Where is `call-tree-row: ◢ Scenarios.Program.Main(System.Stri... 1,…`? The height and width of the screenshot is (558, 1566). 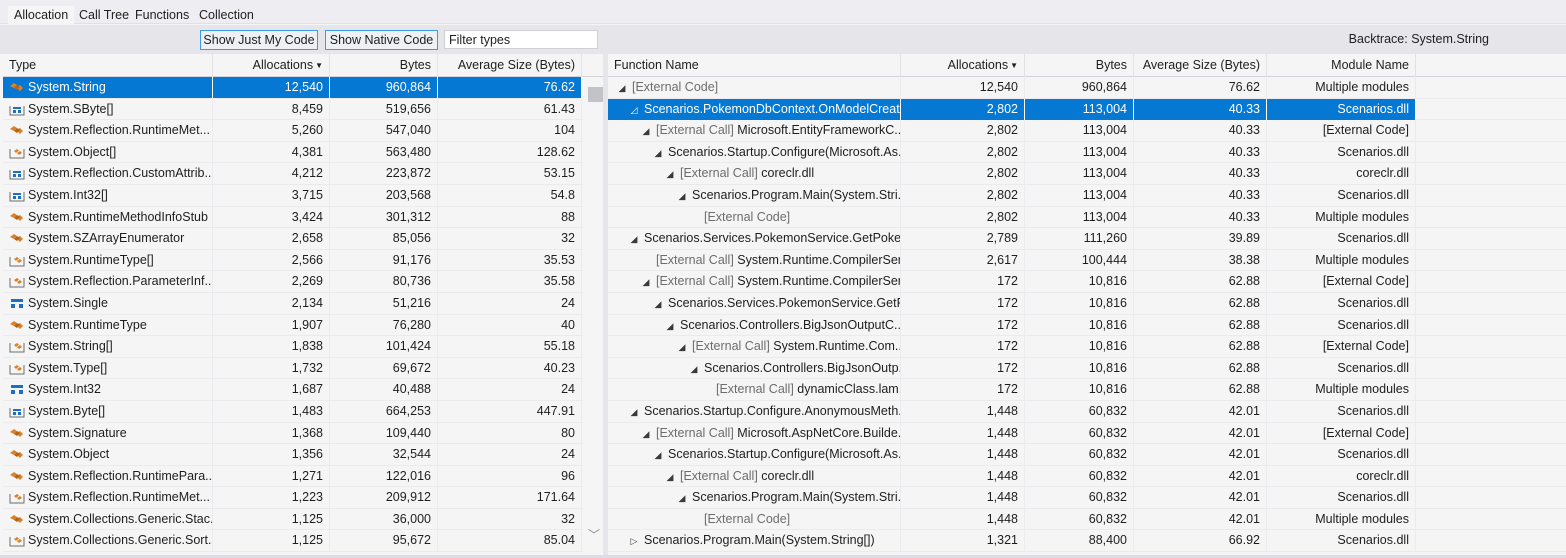 call-tree-row: ◢ Scenarios.Program.Main(System.Stri... 1,… is located at coordinates (1087, 498).